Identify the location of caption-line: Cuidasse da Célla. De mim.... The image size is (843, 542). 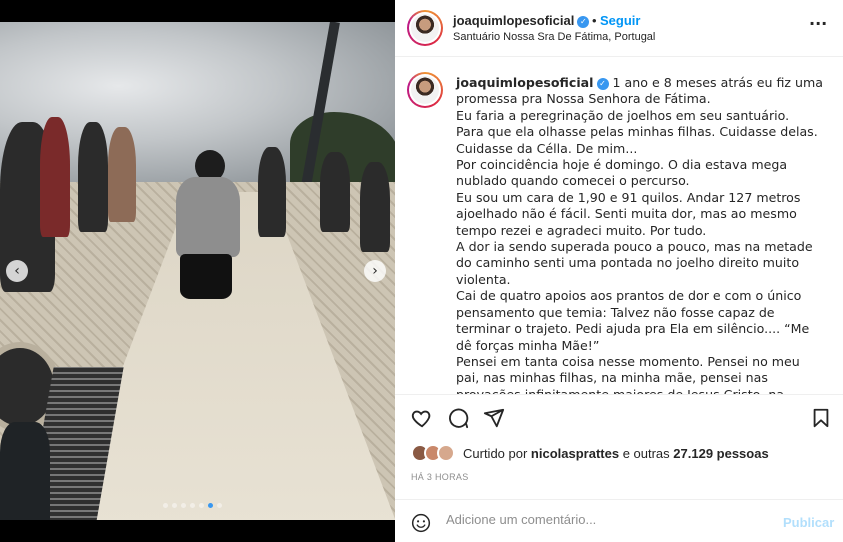
(547, 148).